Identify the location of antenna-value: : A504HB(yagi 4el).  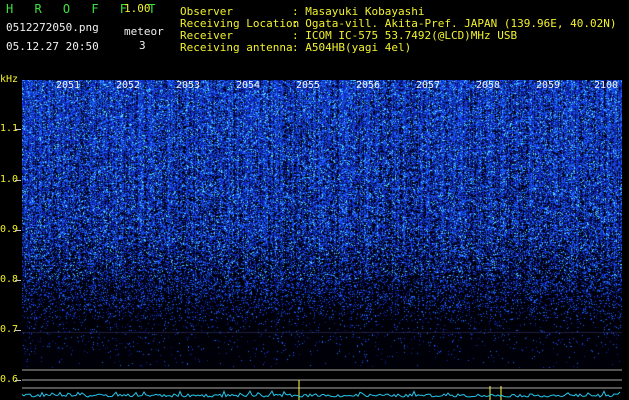
(352, 47).